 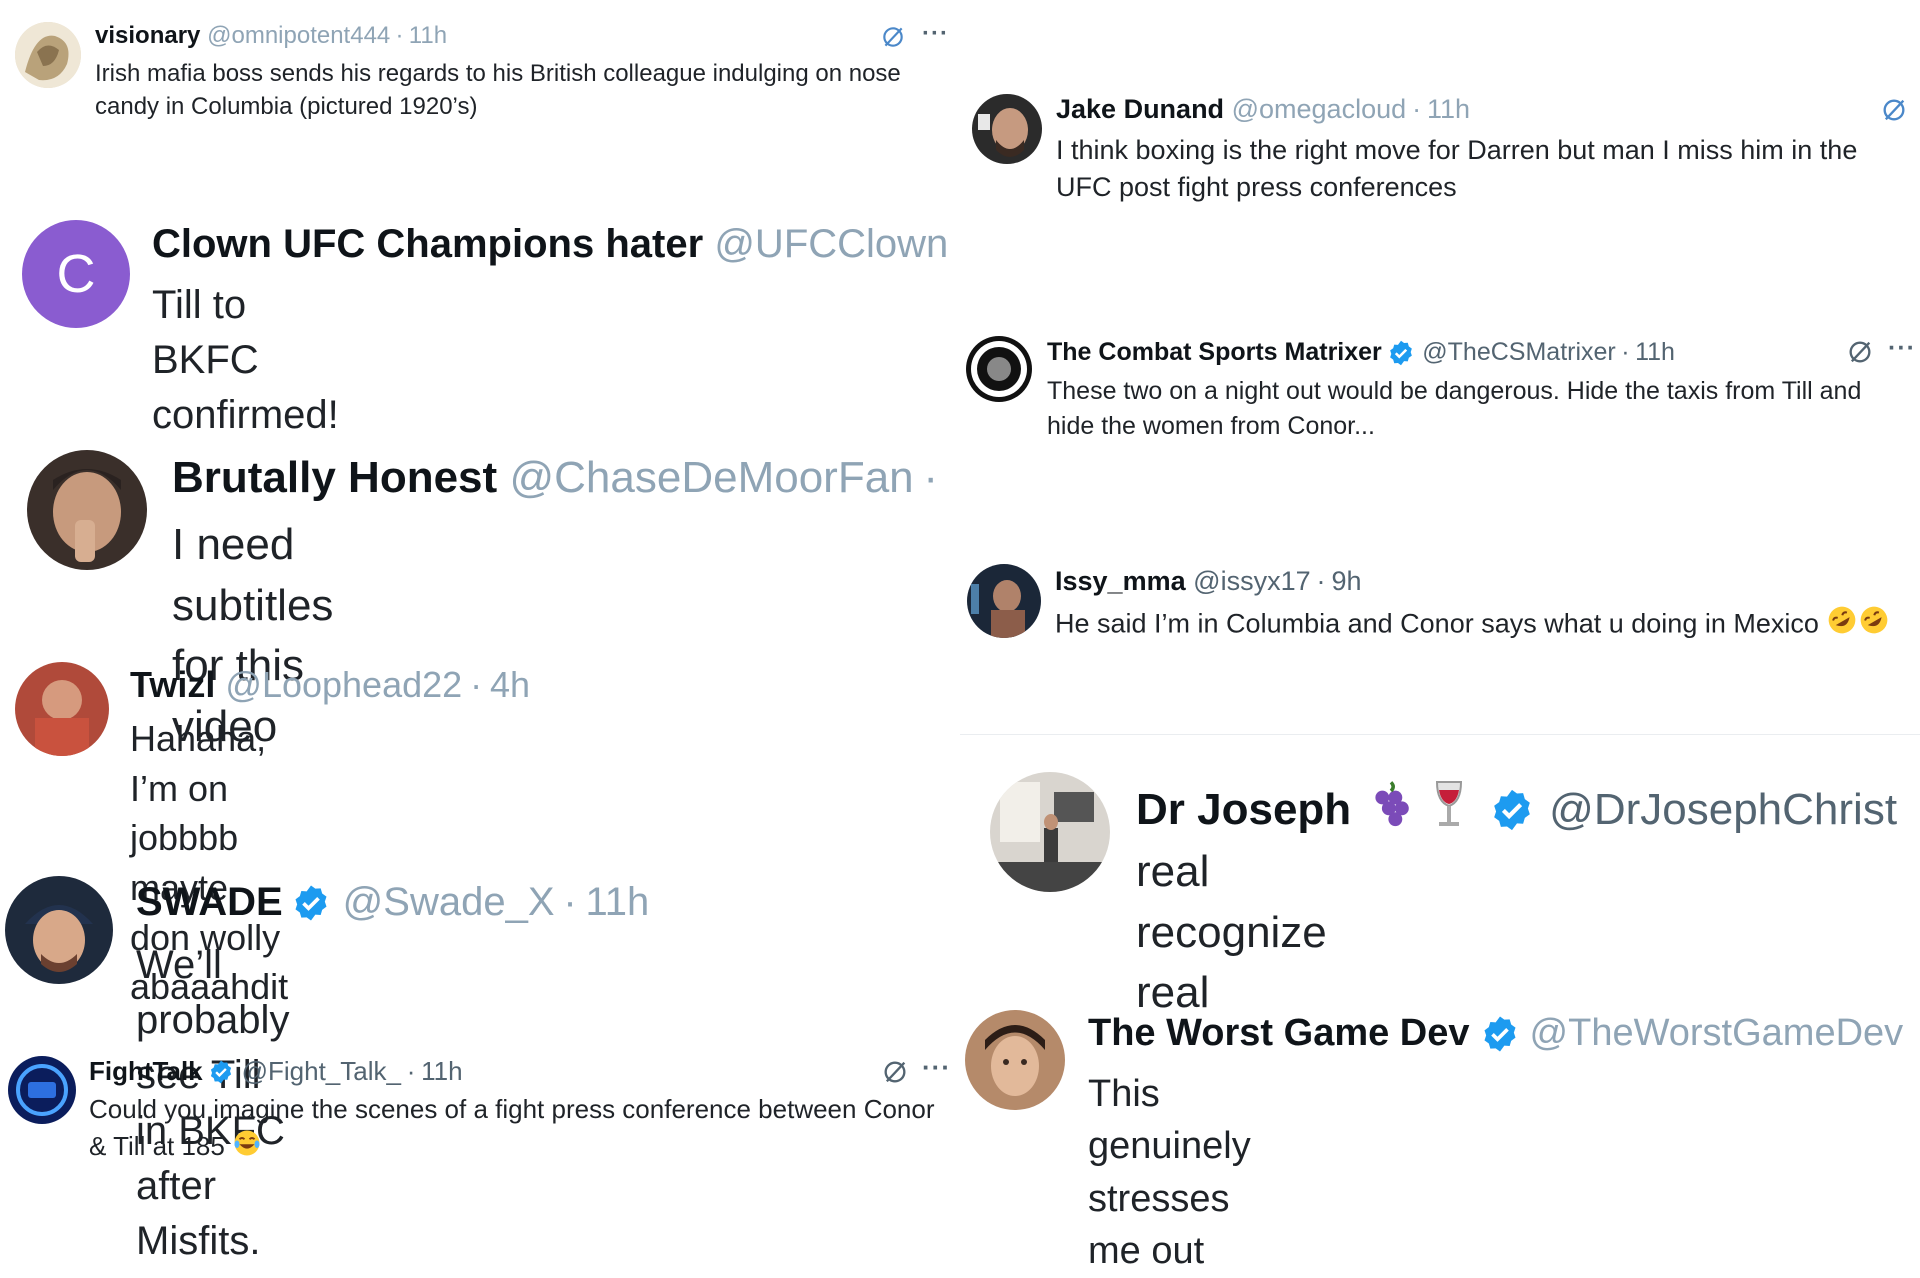 I want to click on avatar-letter: C, so click(x=76, y=274).